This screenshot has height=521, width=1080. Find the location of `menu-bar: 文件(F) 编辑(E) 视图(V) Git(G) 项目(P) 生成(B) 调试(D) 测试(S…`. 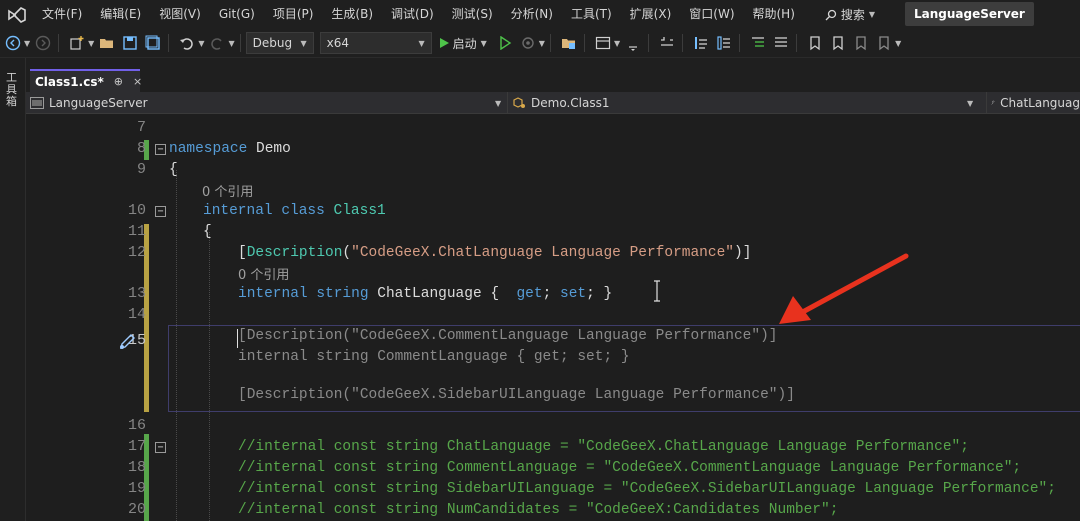

menu-bar: 文件(F) 编辑(E) 视图(V) Git(G) 项目(P) 生成(B) 调试(D) 测试(S… is located at coordinates (540, 14).